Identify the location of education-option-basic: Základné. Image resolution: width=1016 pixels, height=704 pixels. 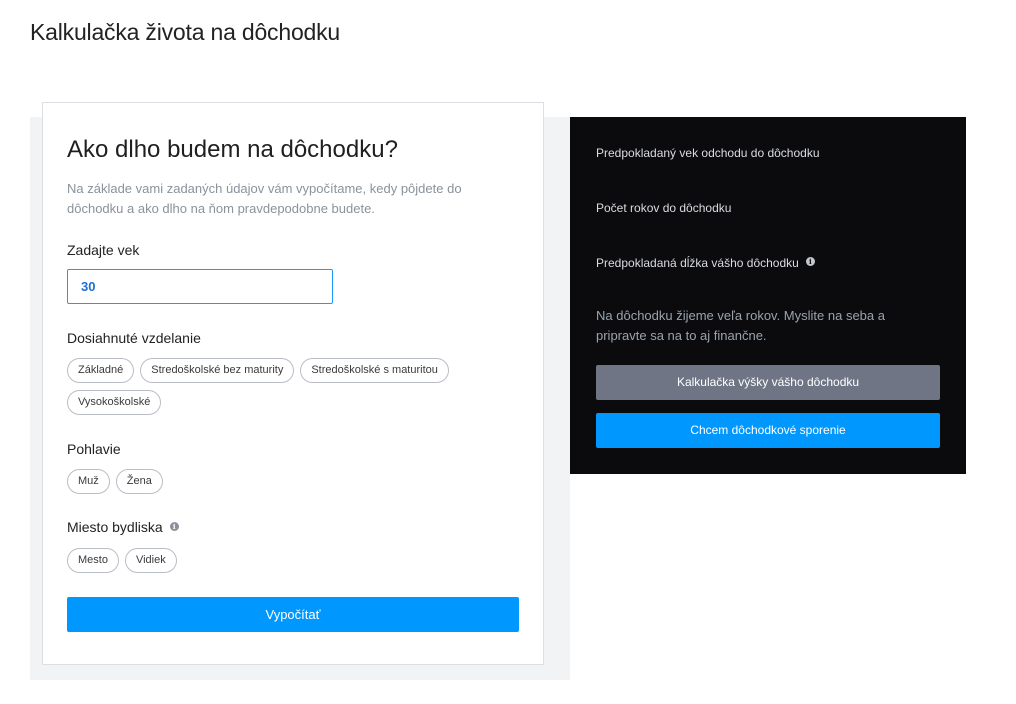
(101, 370).